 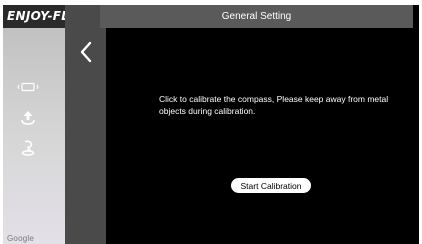 I want to click on page-title-bar: General Setting, so click(x=256, y=16).